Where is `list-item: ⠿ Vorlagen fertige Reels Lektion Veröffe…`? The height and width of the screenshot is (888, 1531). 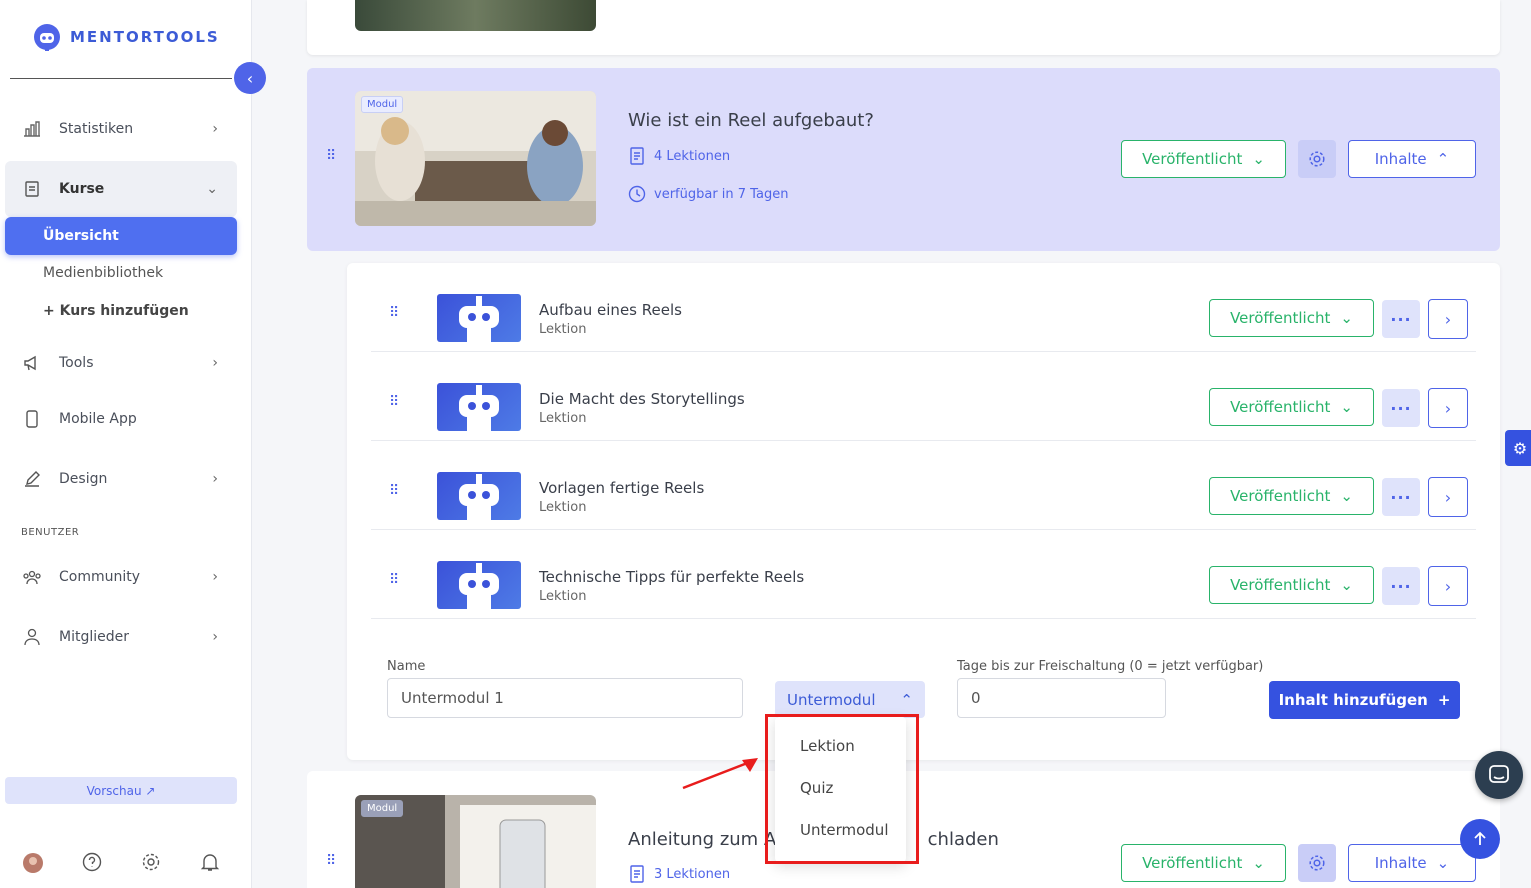
list-item: ⠿ Vorlagen fertige Reels Lektion Veröffe… is located at coordinates (923, 485).